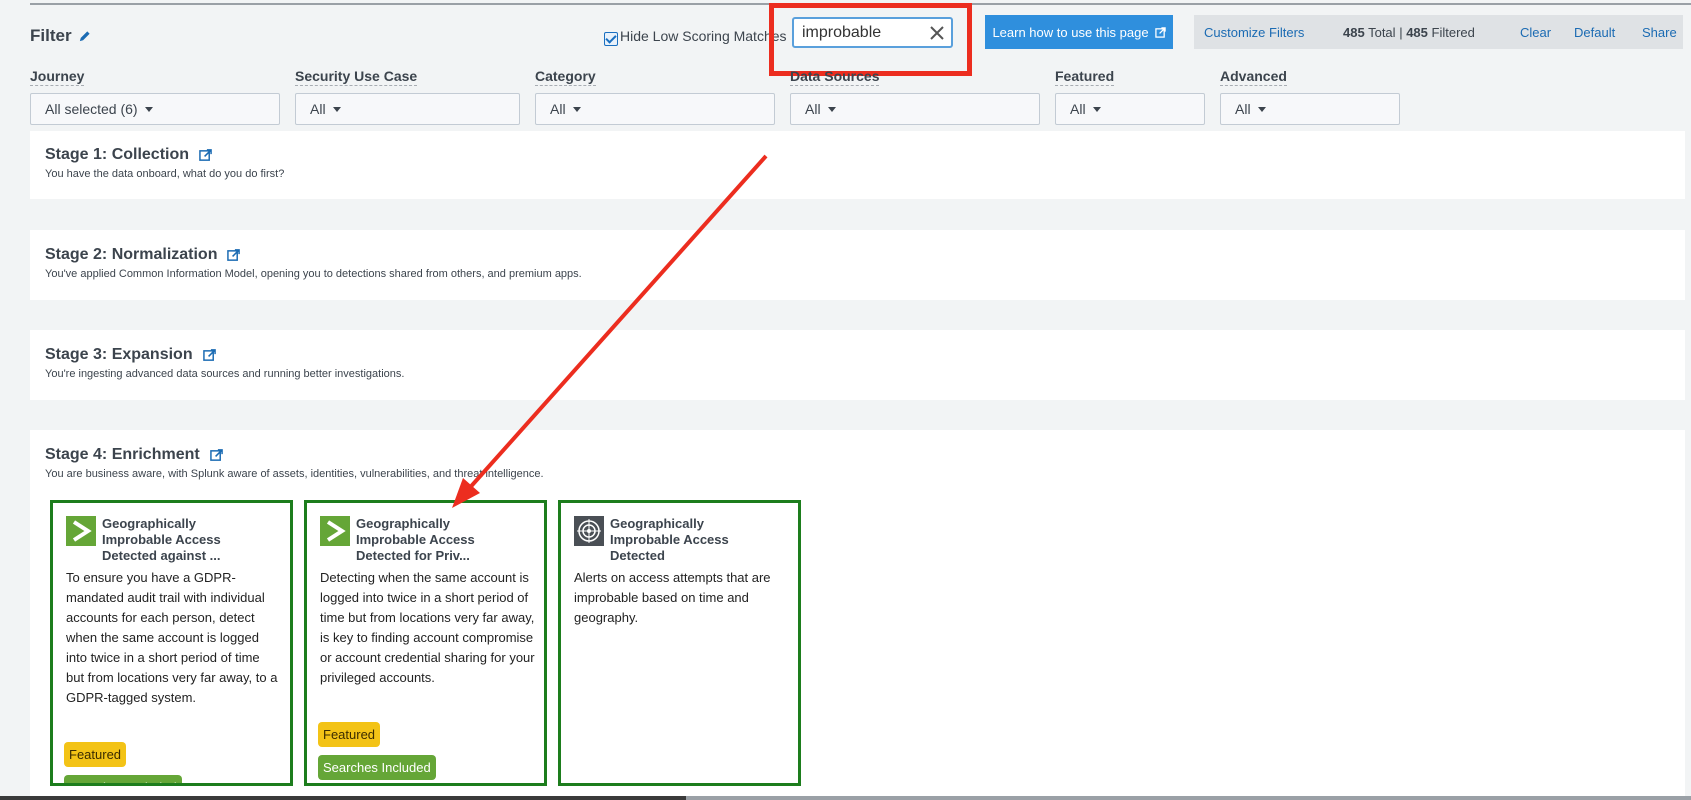  What do you see at coordinates (1594, 32) in the screenshot?
I see `default-link: Default` at bounding box center [1594, 32].